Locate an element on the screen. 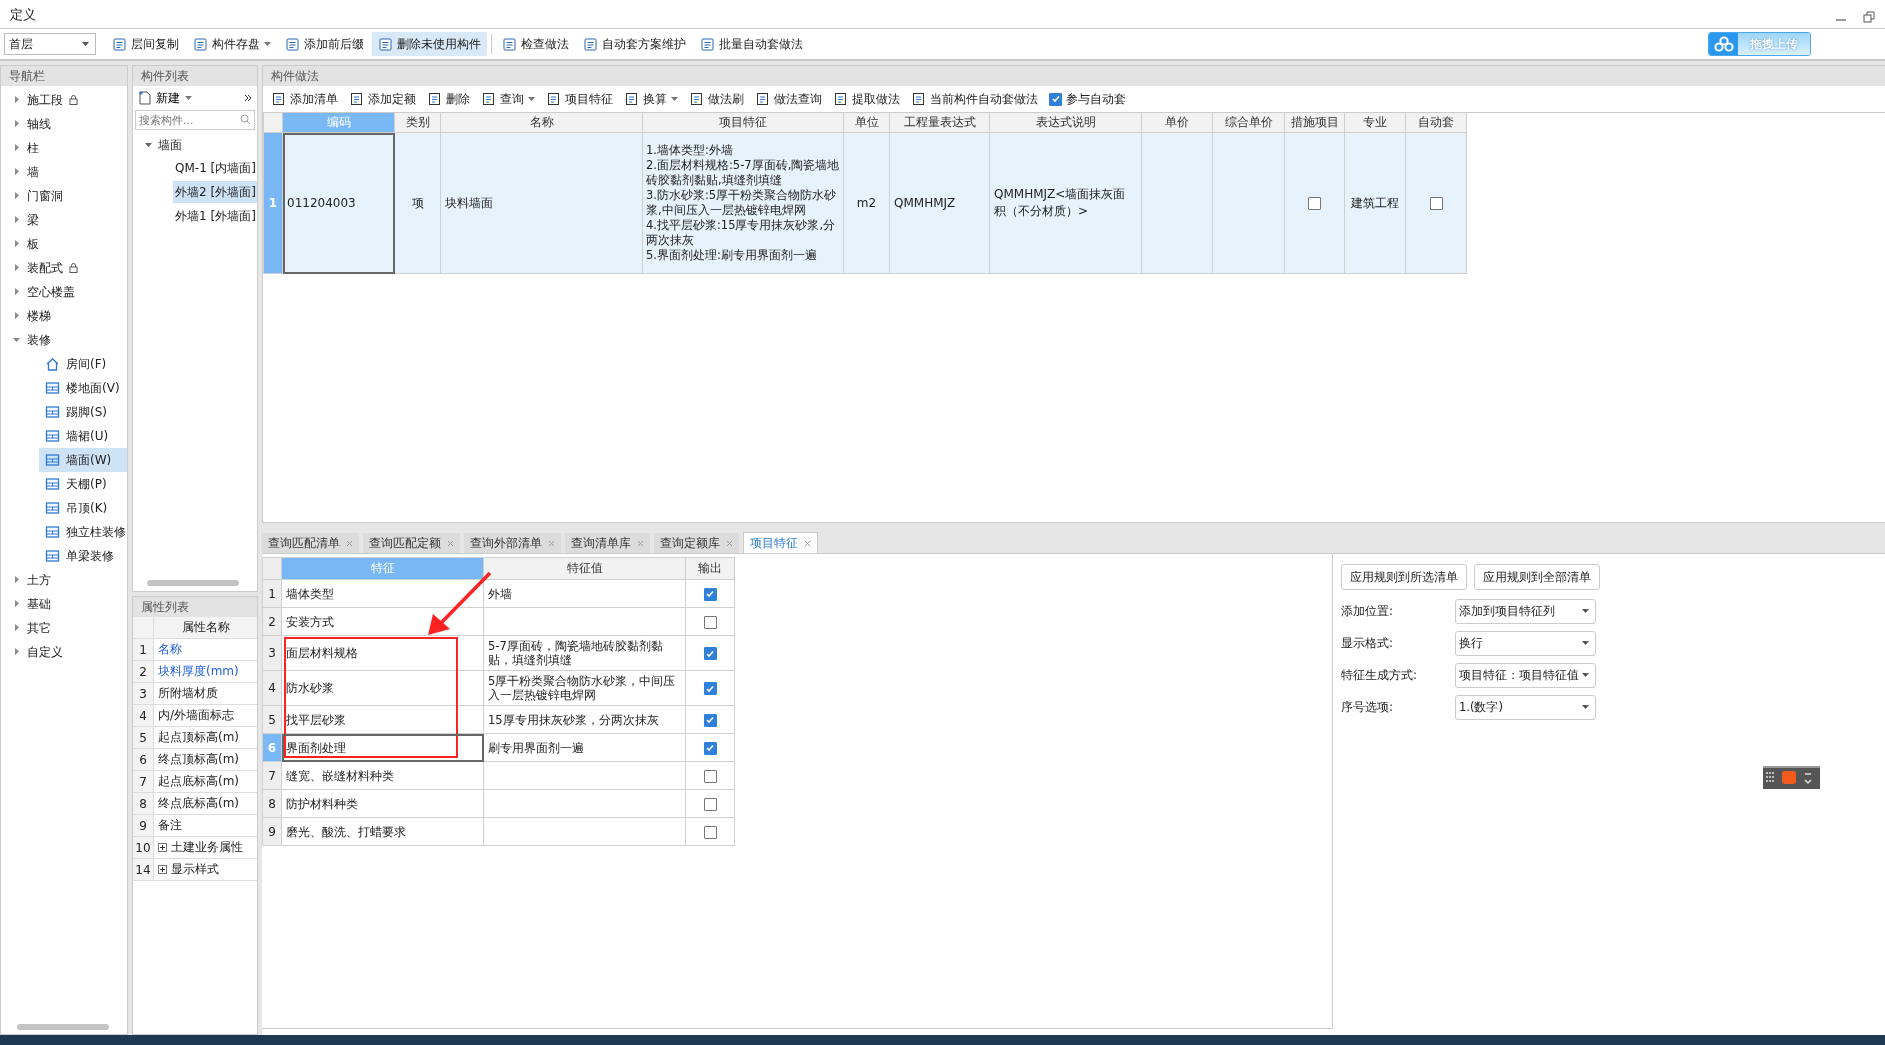  row-number: 5 is located at coordinates (272, 719).